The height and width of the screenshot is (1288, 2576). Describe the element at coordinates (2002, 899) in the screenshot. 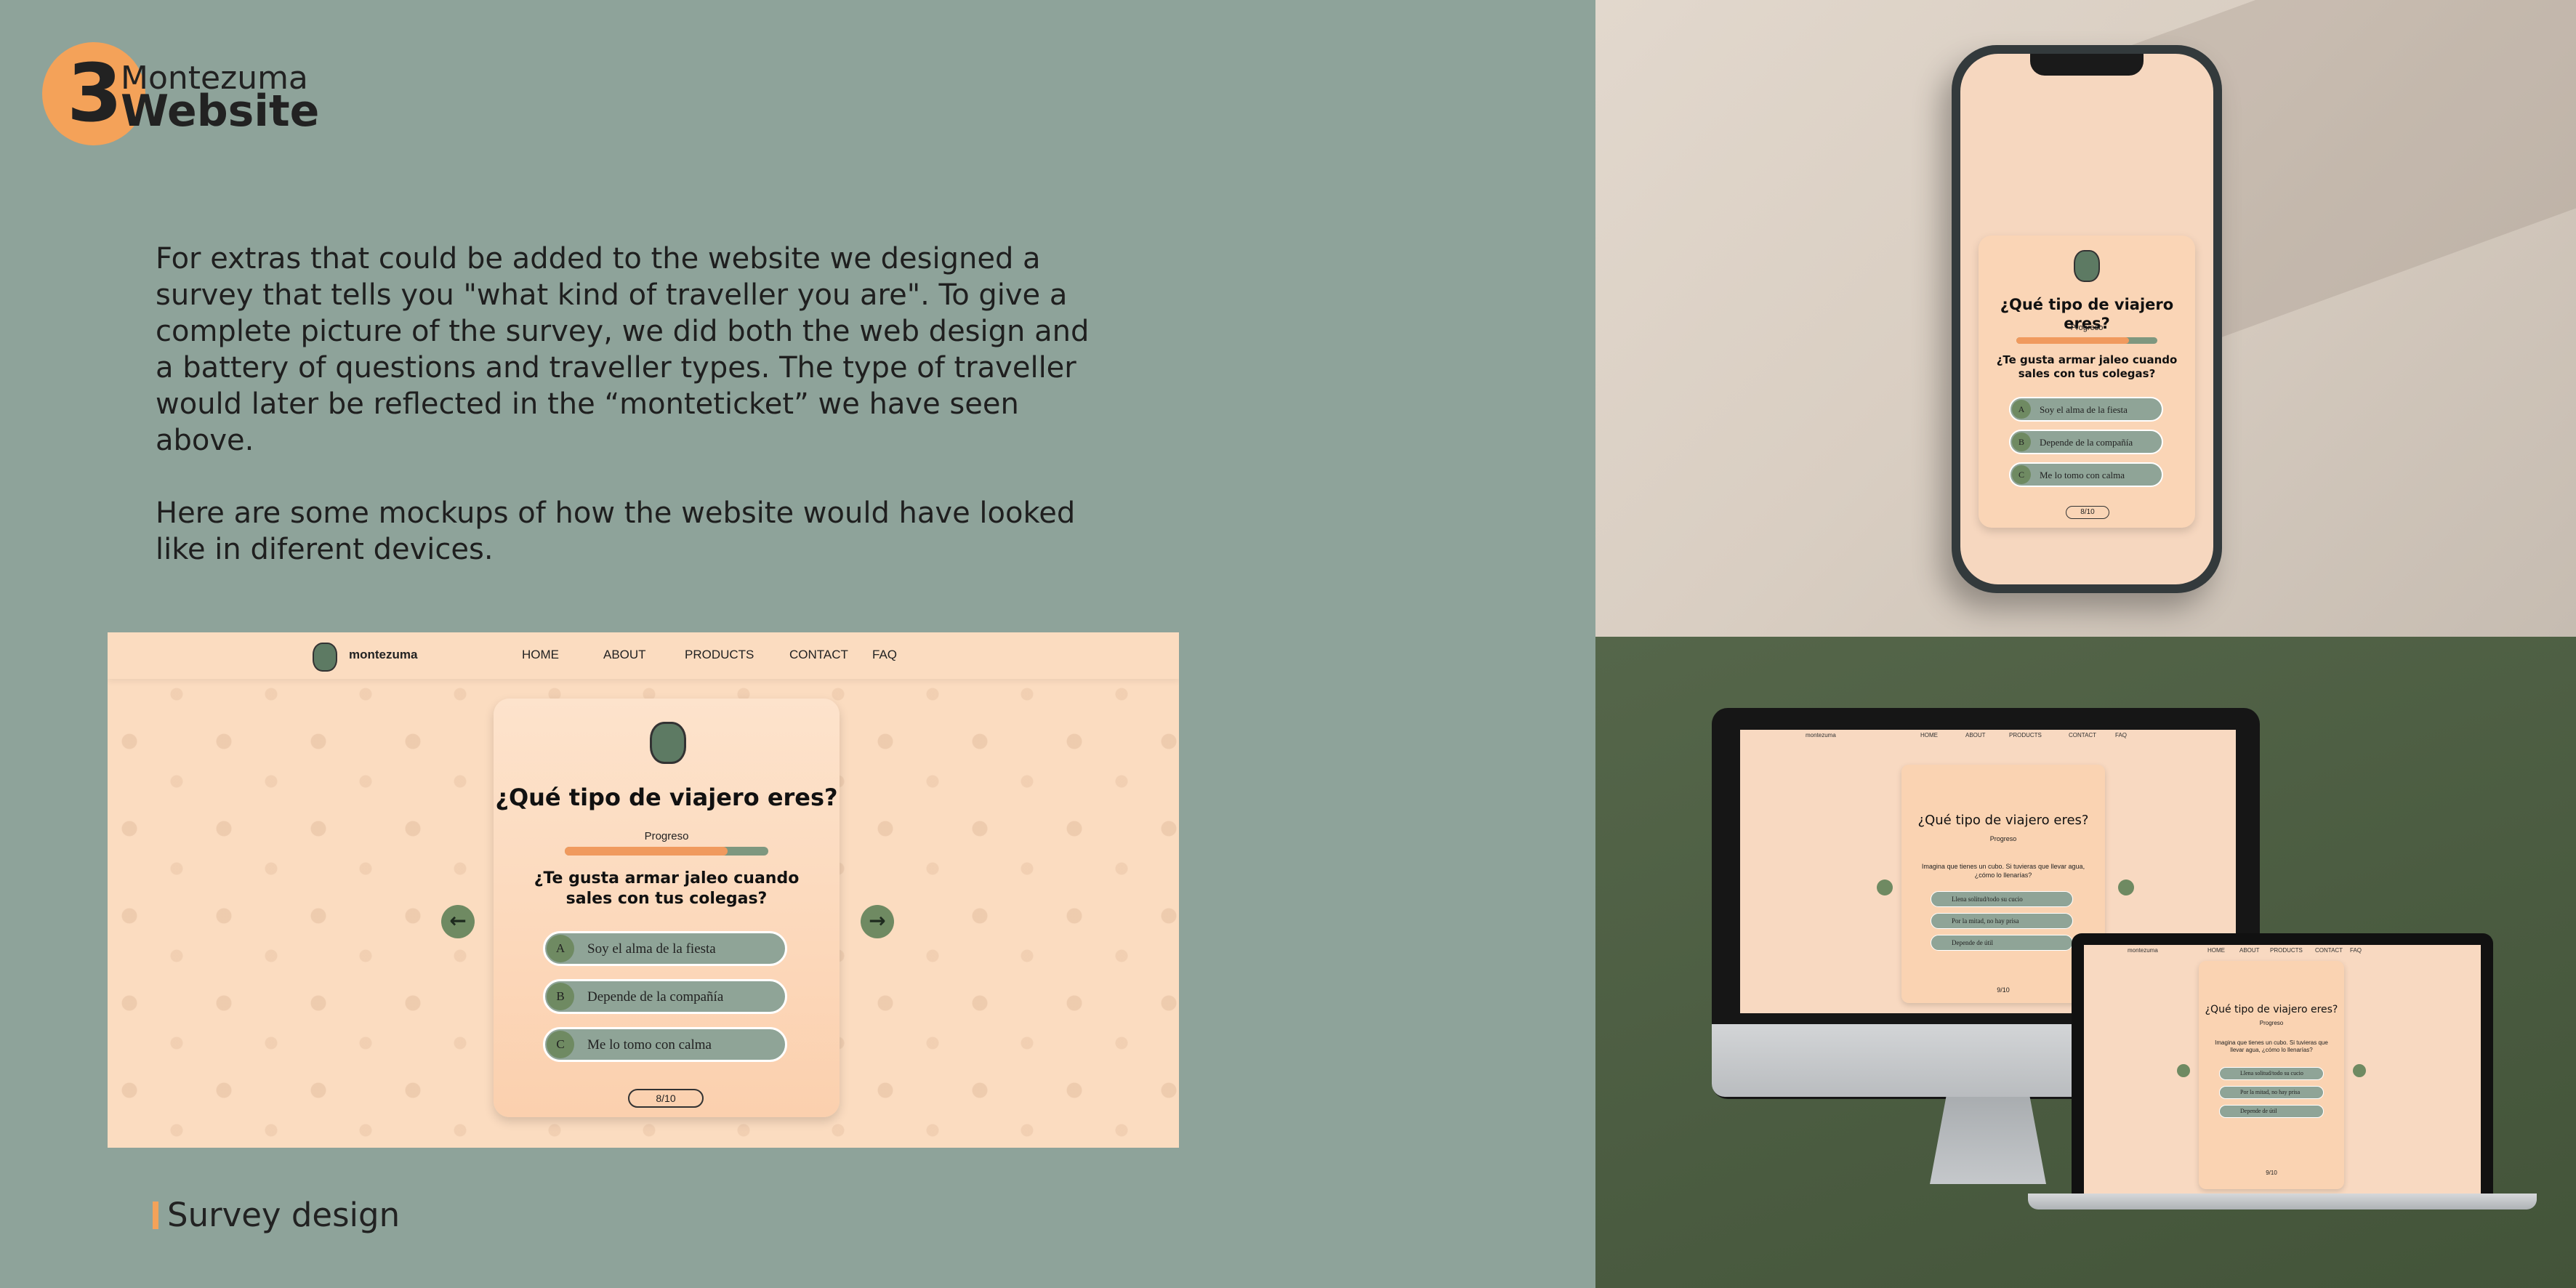

I see `imac-answer-option-a: Llena solitud/todo su cucio` at that location.